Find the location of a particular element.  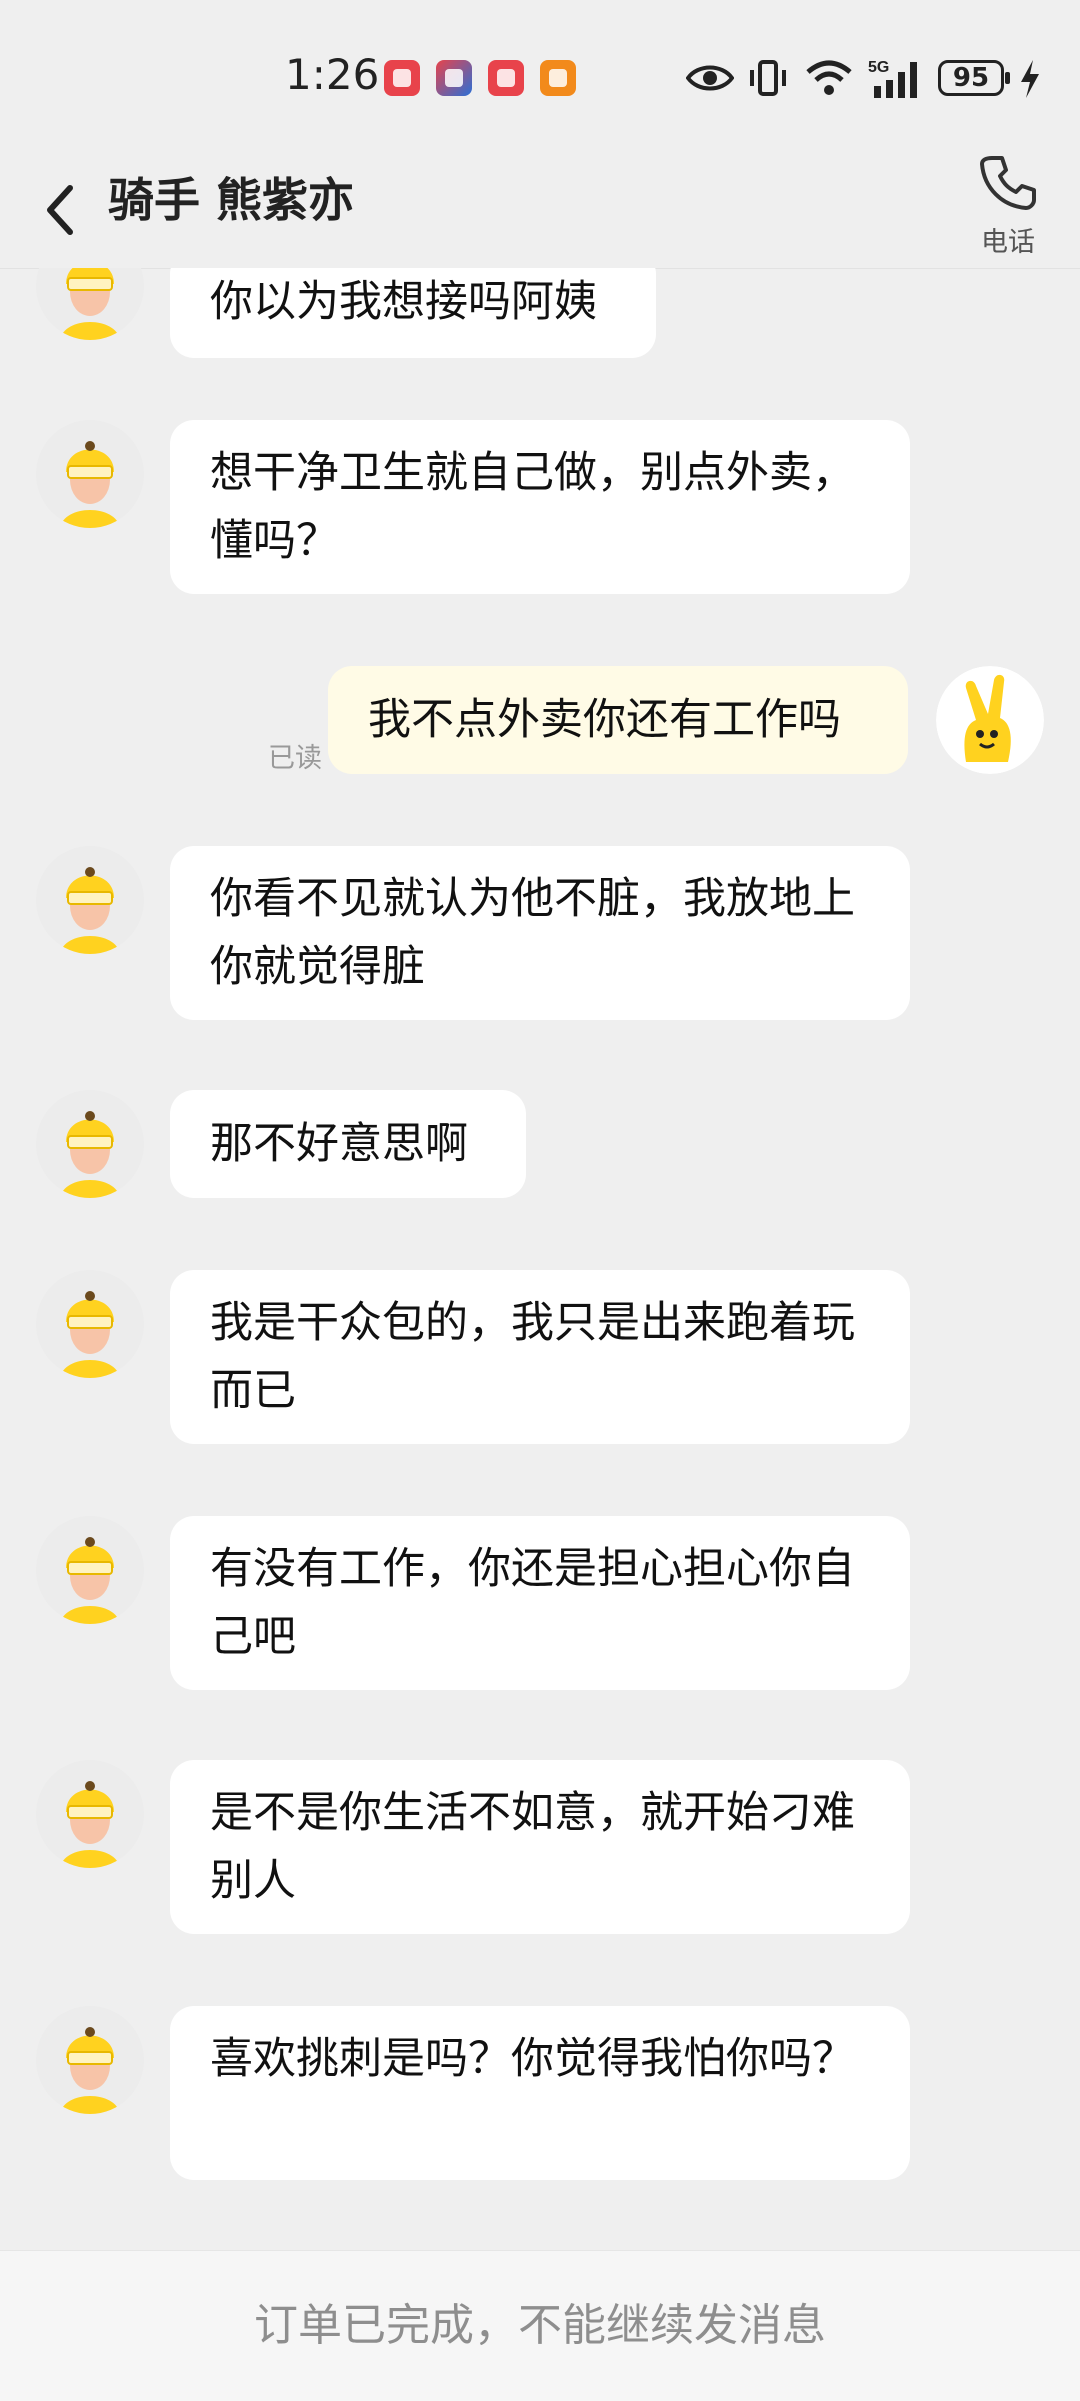

svg-text: 5G is located at coordinates (878, 67).